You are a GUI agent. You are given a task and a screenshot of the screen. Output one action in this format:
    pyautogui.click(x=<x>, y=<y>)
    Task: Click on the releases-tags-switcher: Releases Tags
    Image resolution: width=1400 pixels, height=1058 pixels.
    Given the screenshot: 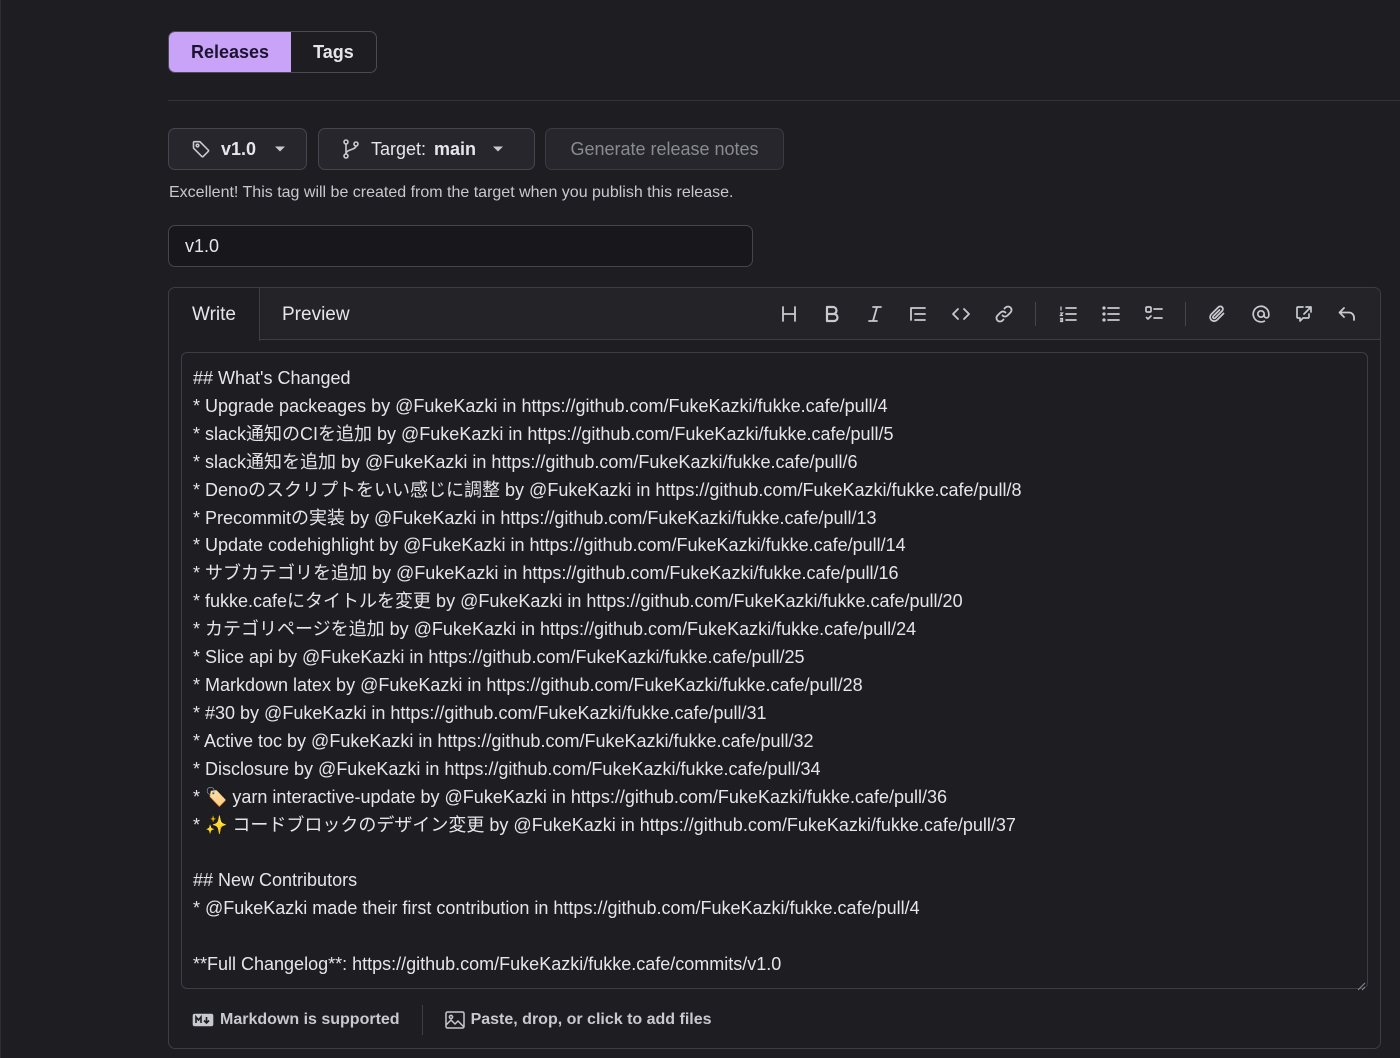 What is the action you would take?
    pyautogui.click(x=272, y=52)
    